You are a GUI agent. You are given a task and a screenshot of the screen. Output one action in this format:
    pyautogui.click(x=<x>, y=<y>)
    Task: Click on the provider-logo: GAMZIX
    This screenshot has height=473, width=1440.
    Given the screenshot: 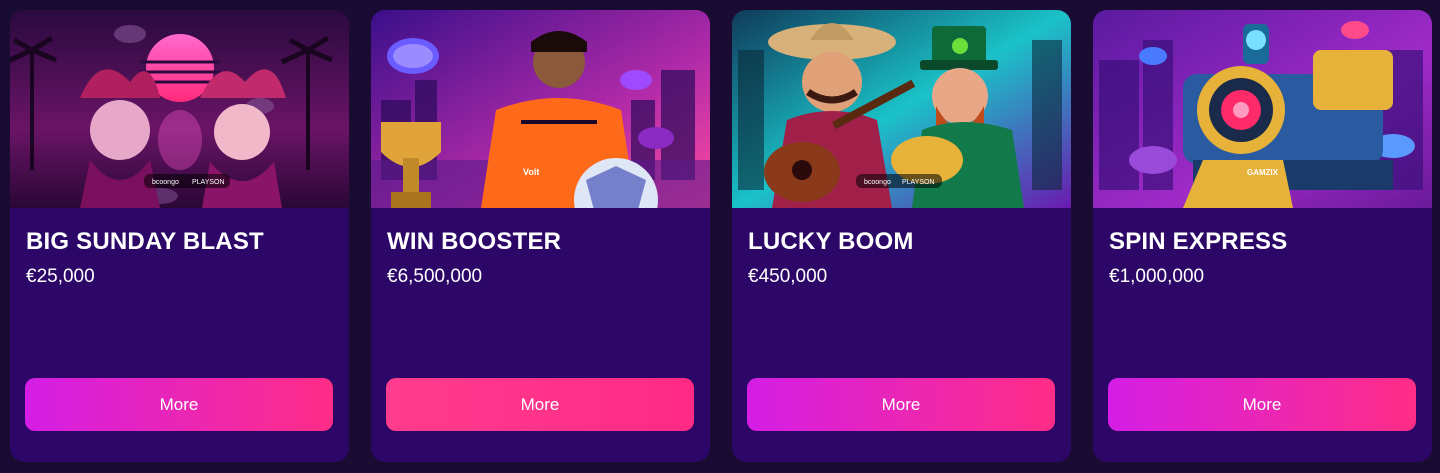 What is the action you would take?
    pyautogui.click(x=1263, y=172)
    